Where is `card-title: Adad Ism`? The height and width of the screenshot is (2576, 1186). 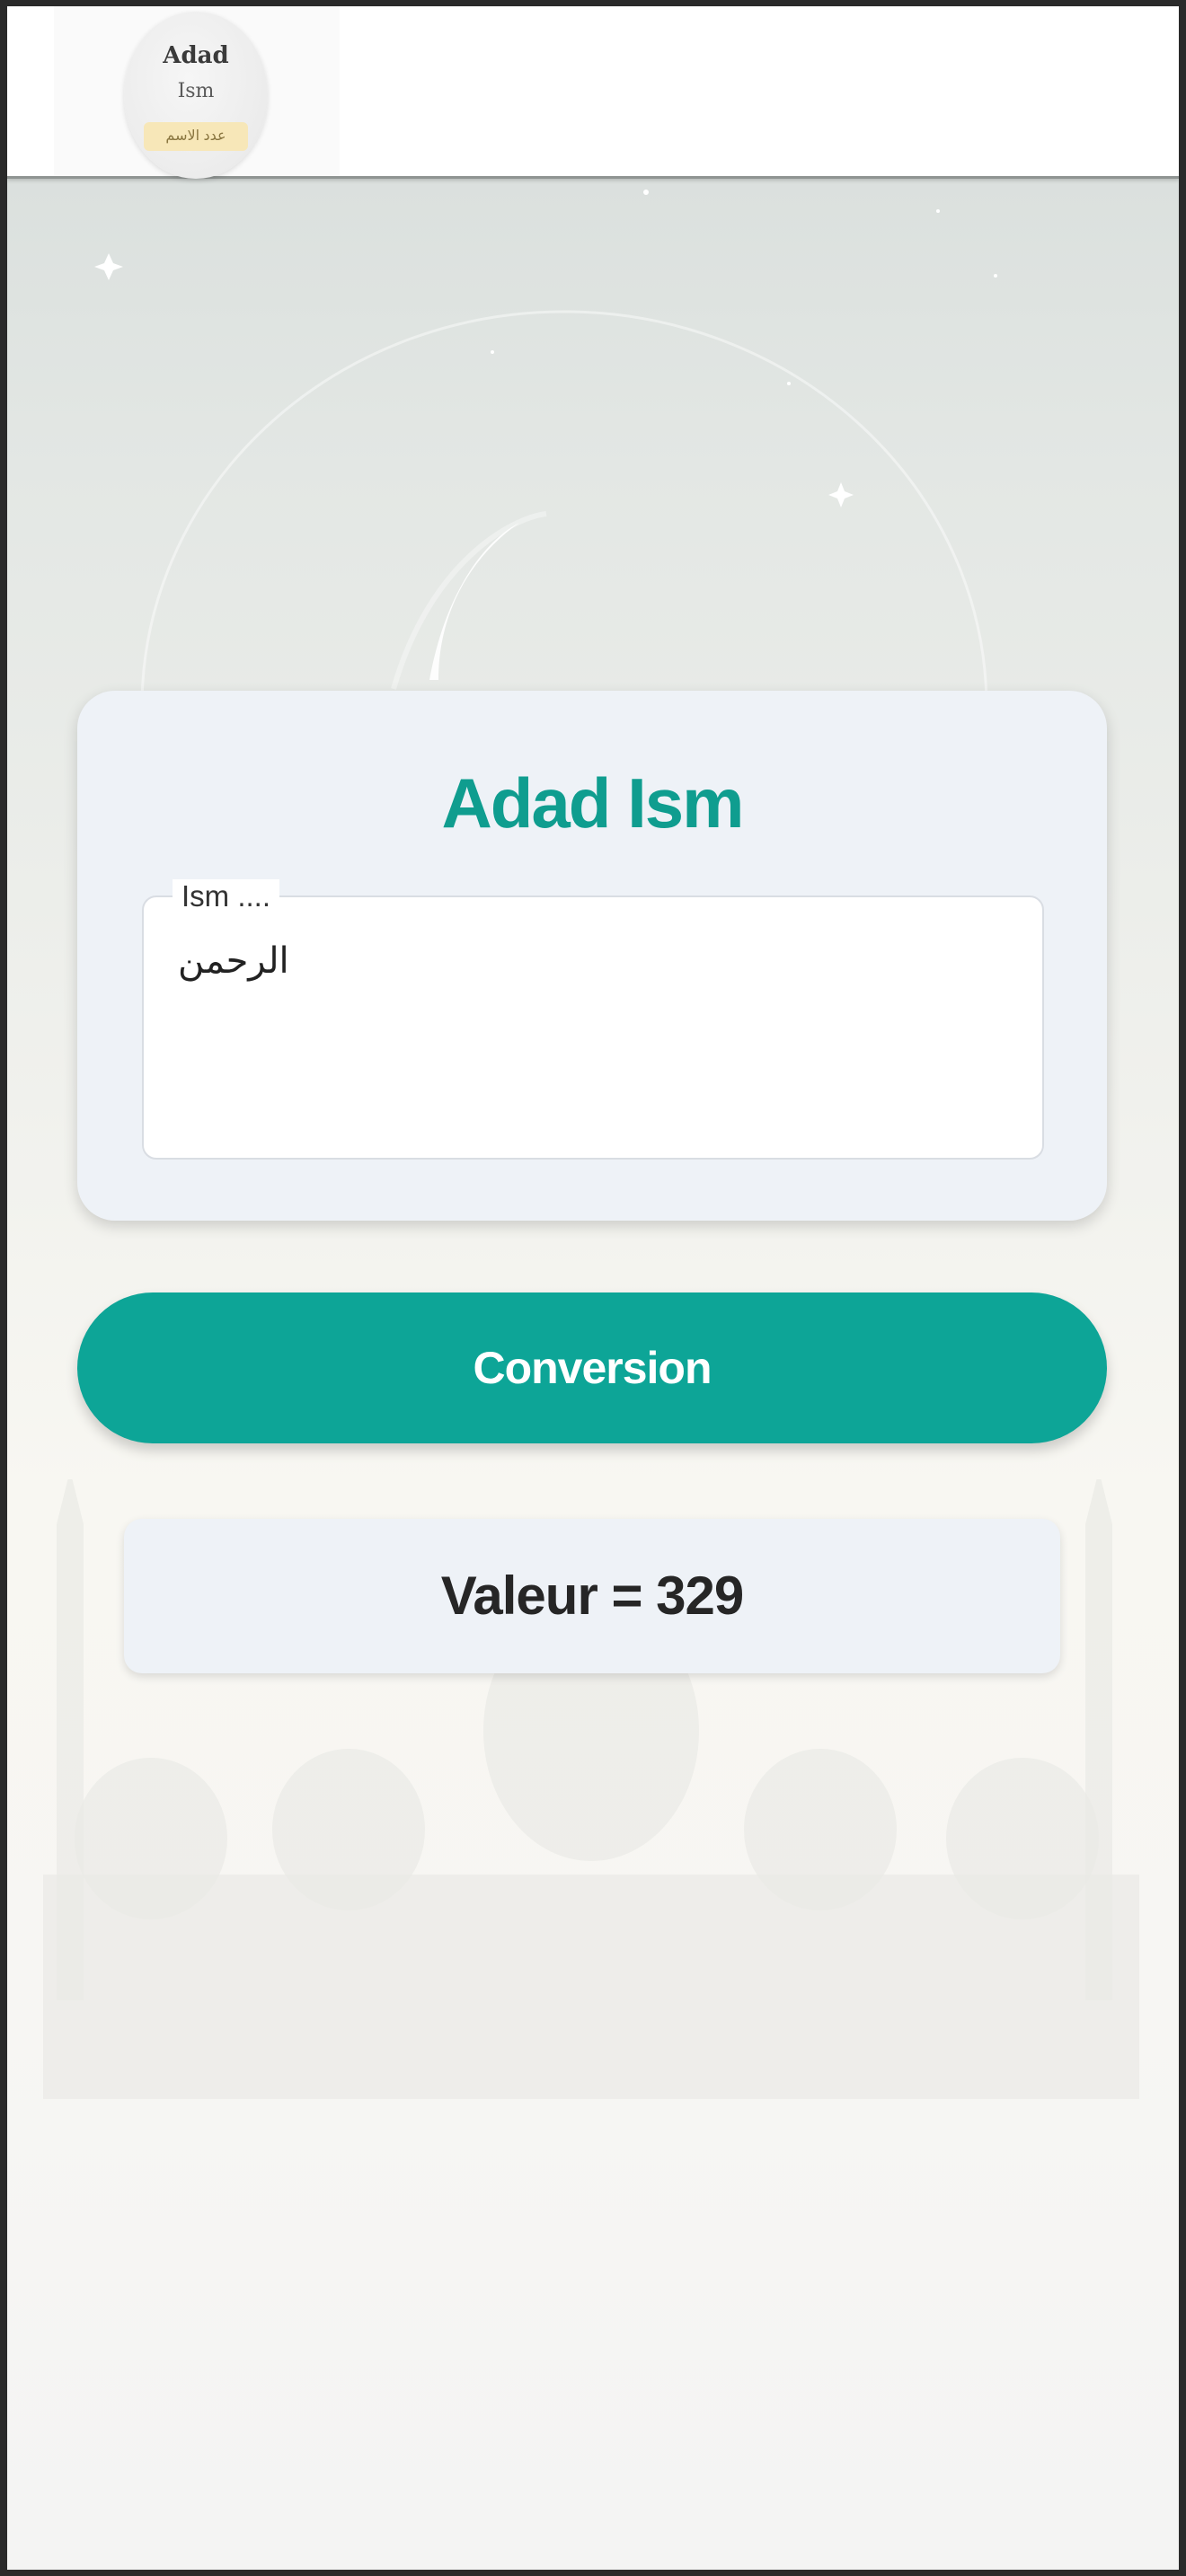
card-title: Adad Ism is located at coordinates (592, 802).